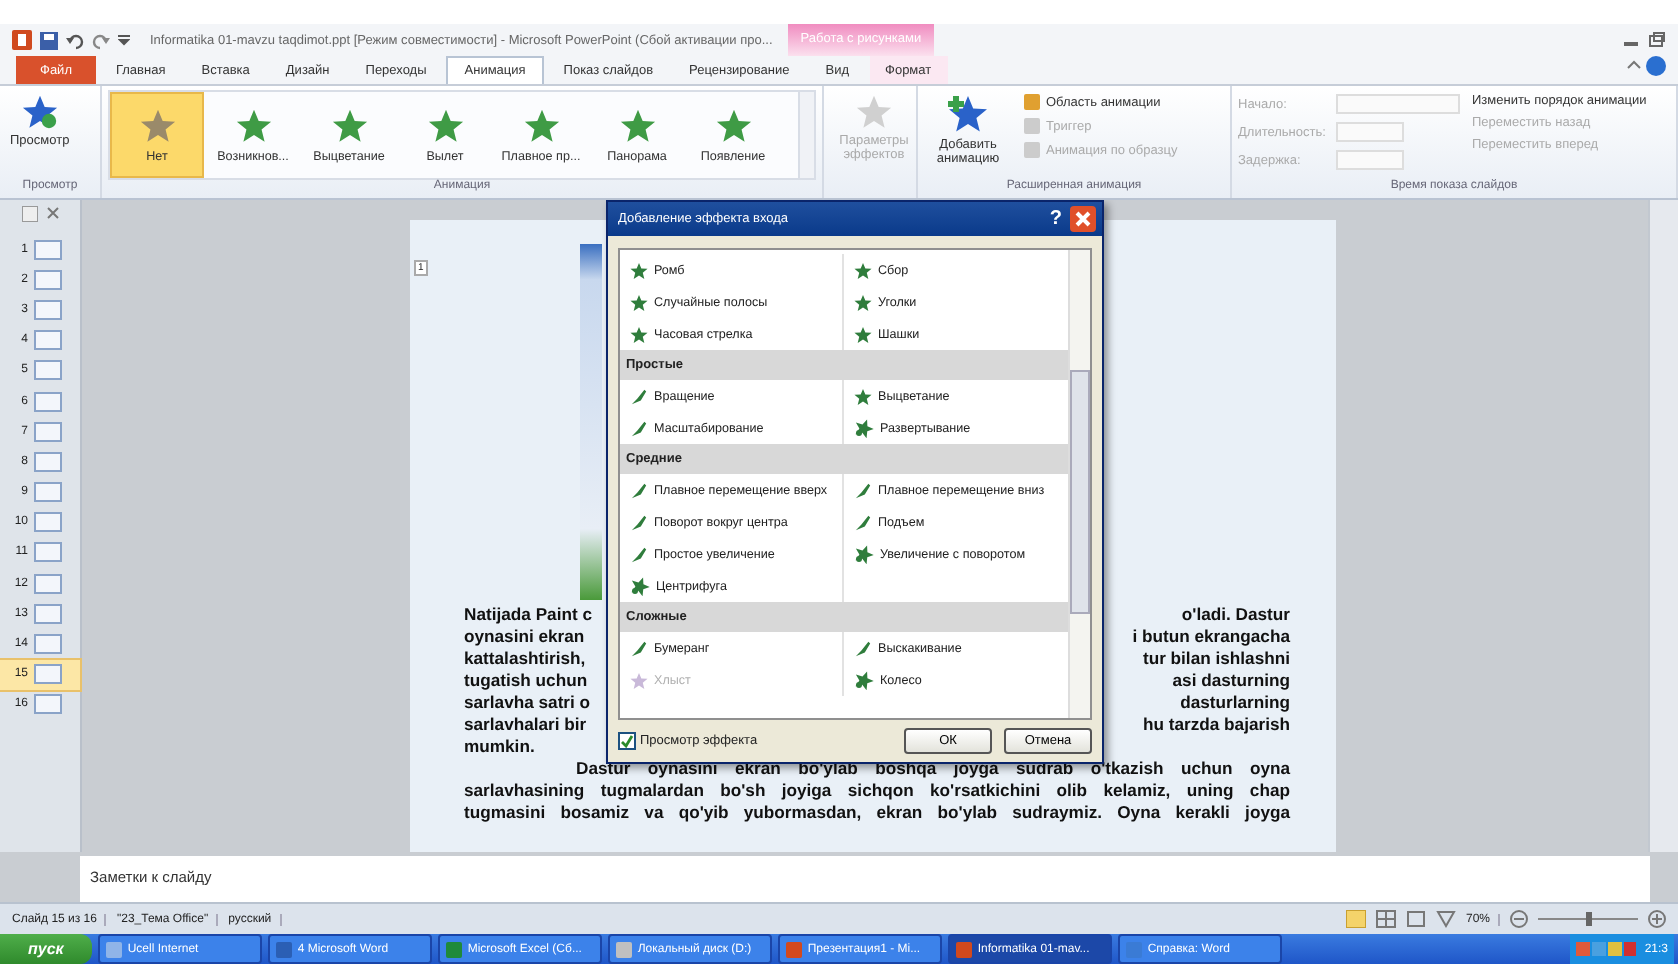 Image resolution: width=1678 pixels, height=964 pixels. I want to click on start-dropdown, so click(1398, 104).